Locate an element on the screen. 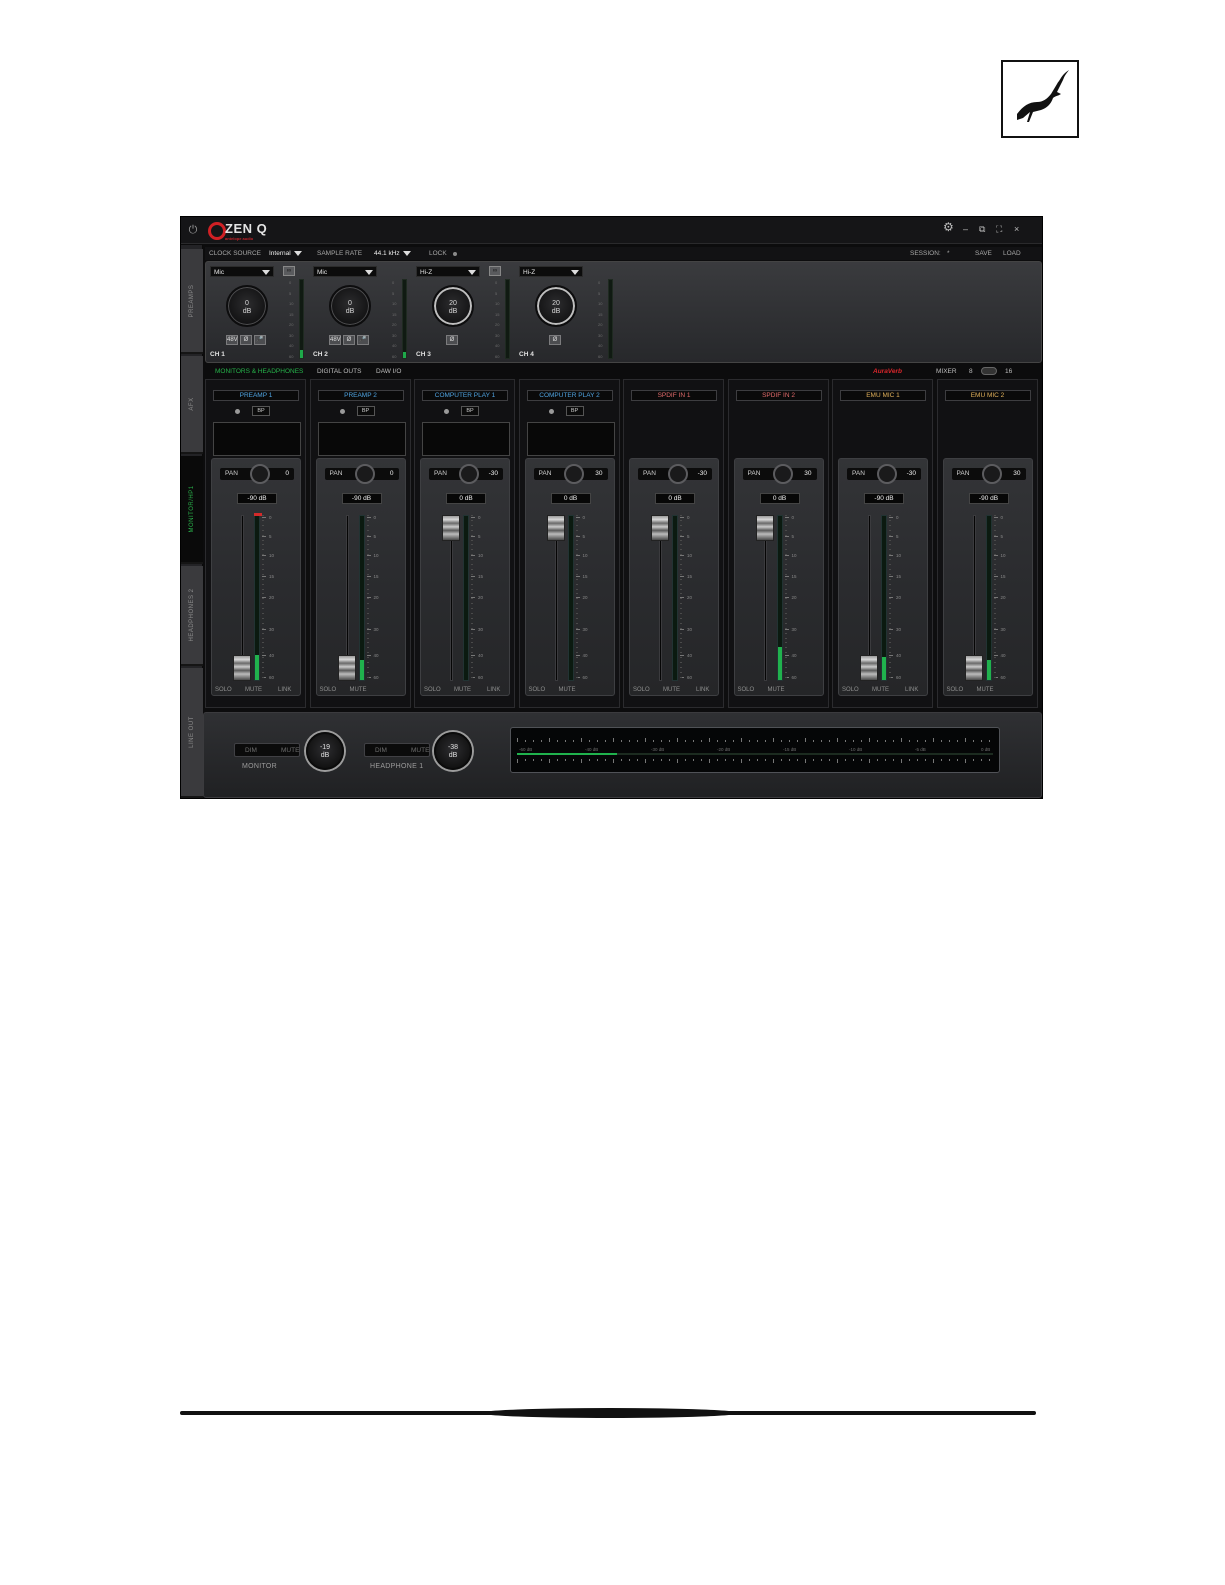 This screenshot has height=1585, width=1225. headphone-mute-button: MUTE is located at coordinates (420, 750).